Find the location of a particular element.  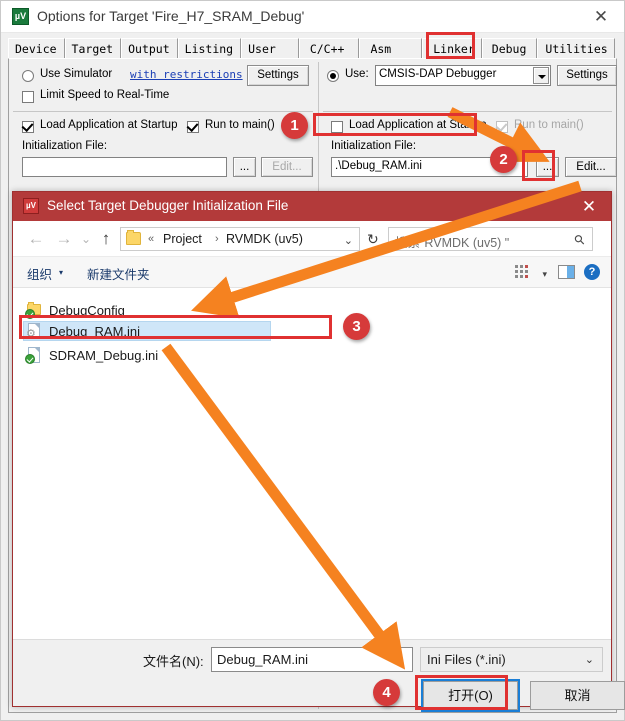

use-simulator-label: Use Simulator is located at coordinates (76, 74).